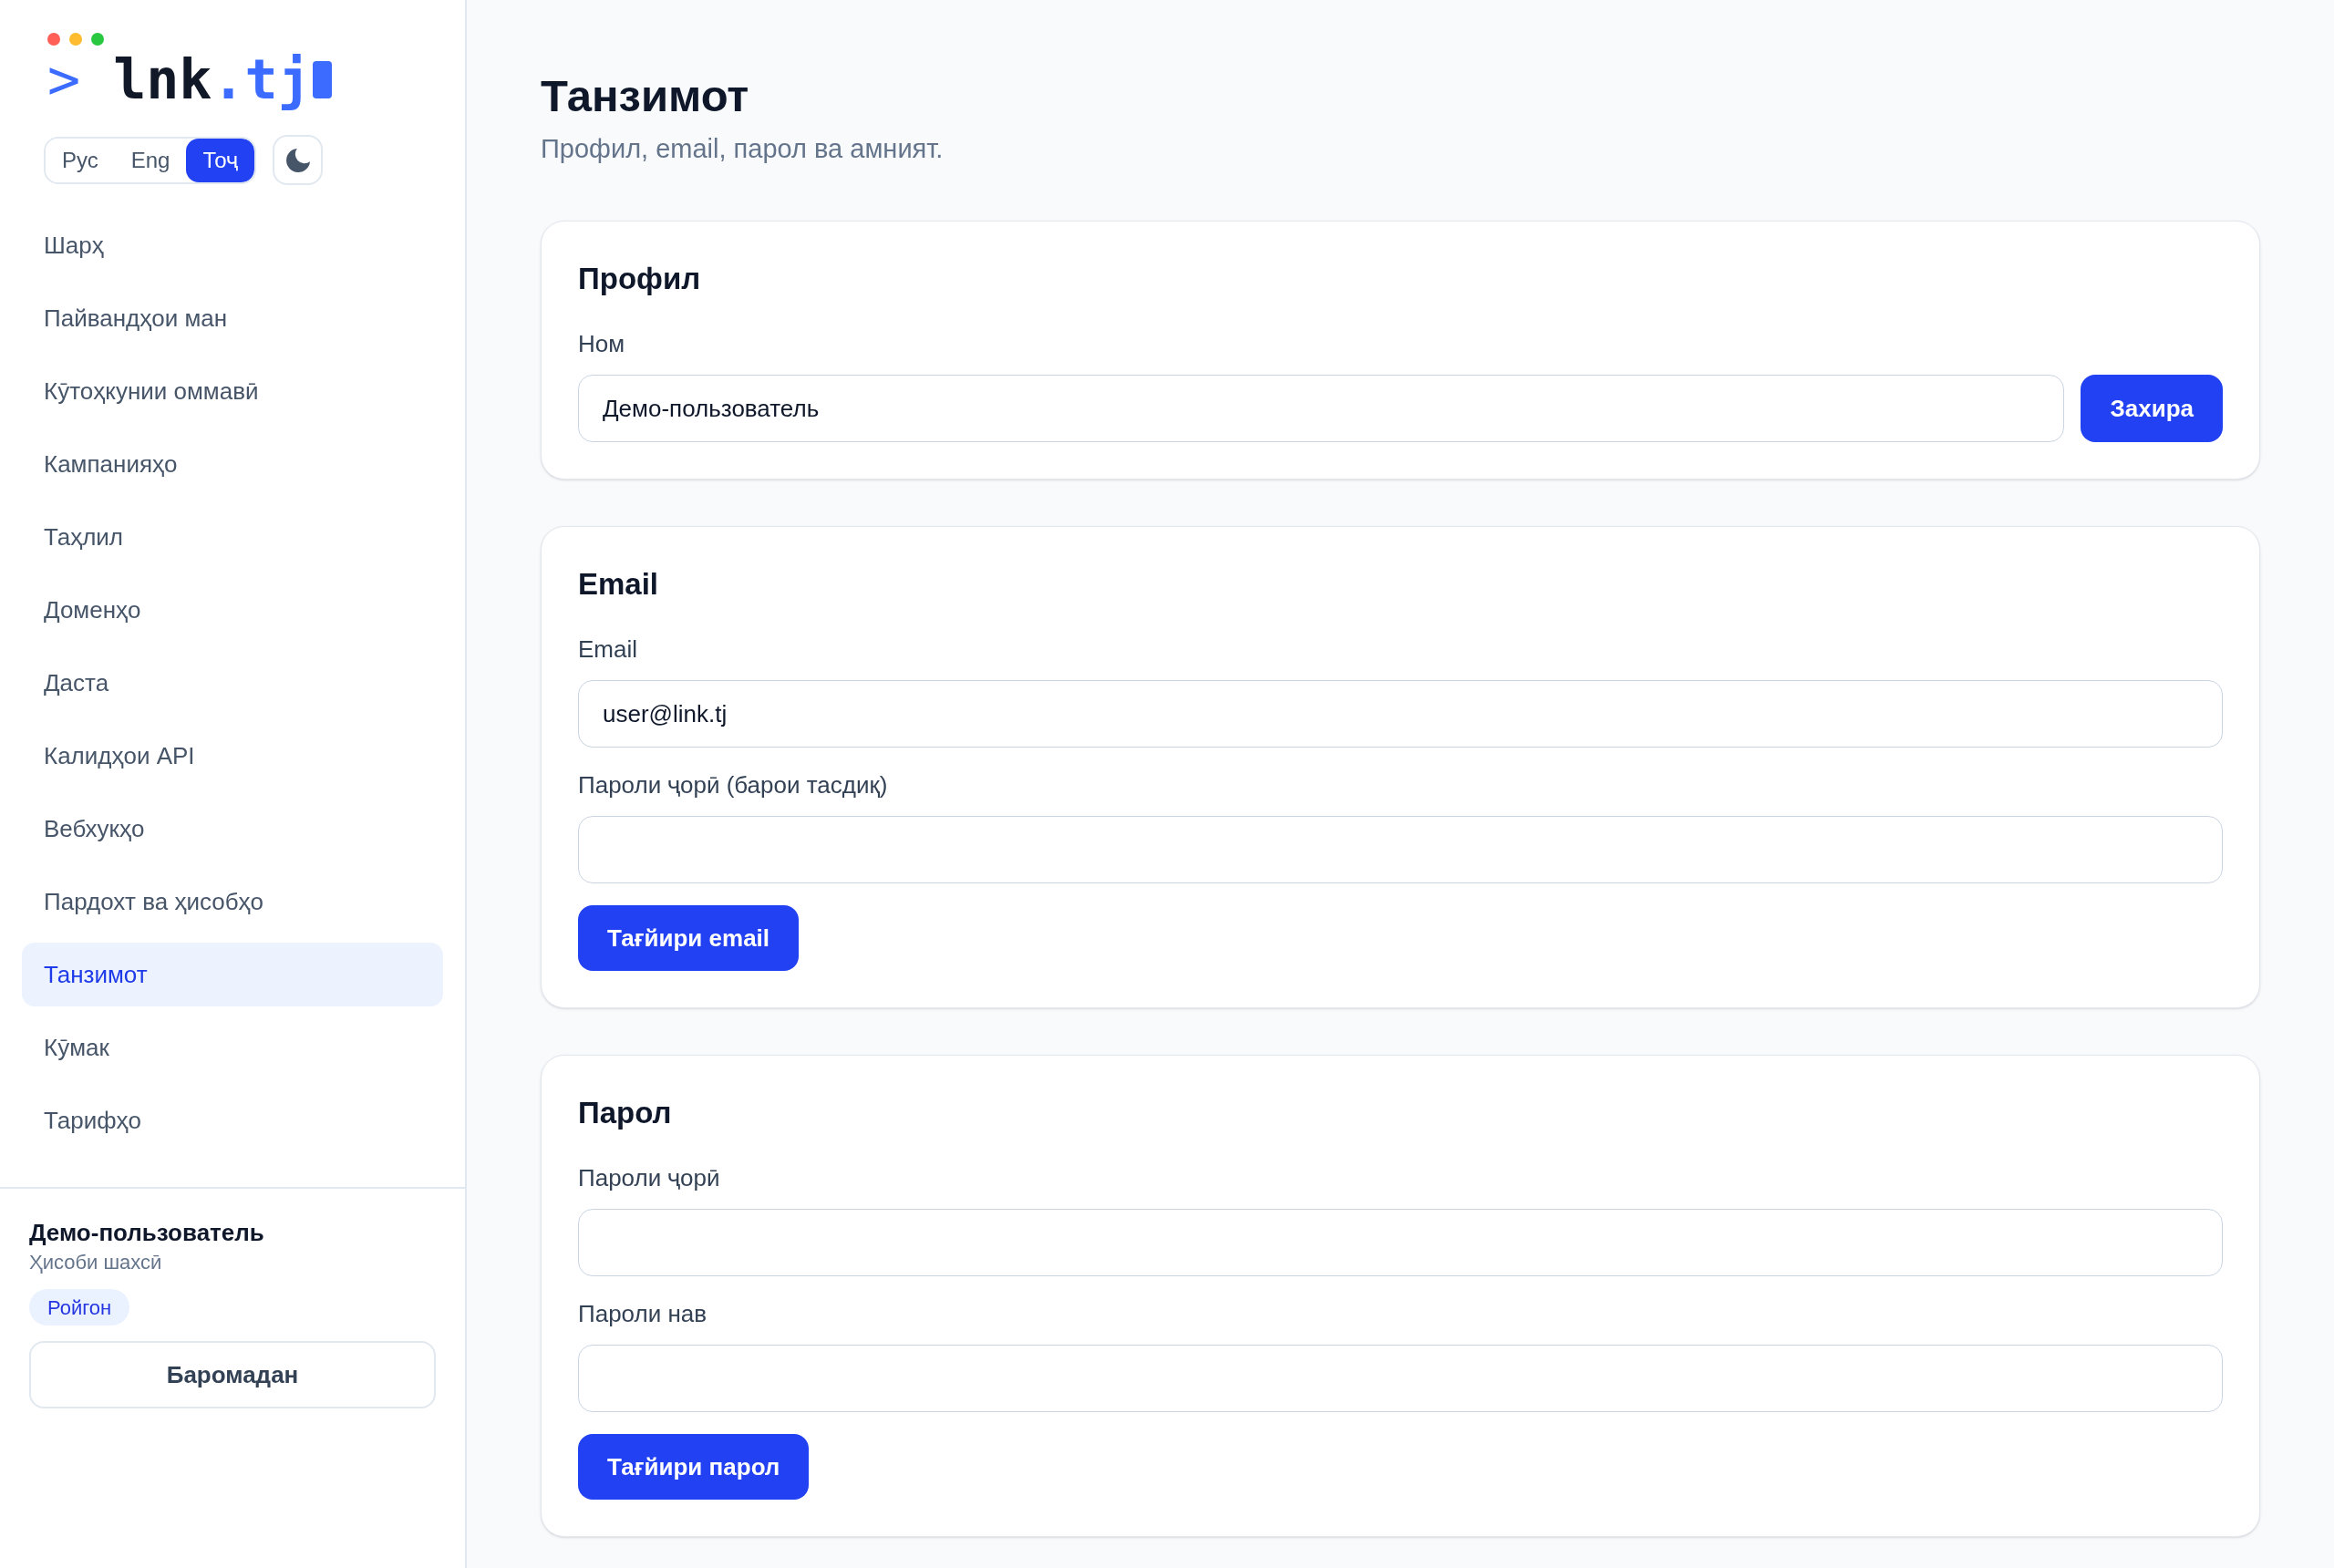 The width and height of the screenshot is (2334, 1568). What do you see at coordinates (232, 464) in the screenshot?
I see `nav-item: Кампанияҳо` at bounding box center [232, 464].